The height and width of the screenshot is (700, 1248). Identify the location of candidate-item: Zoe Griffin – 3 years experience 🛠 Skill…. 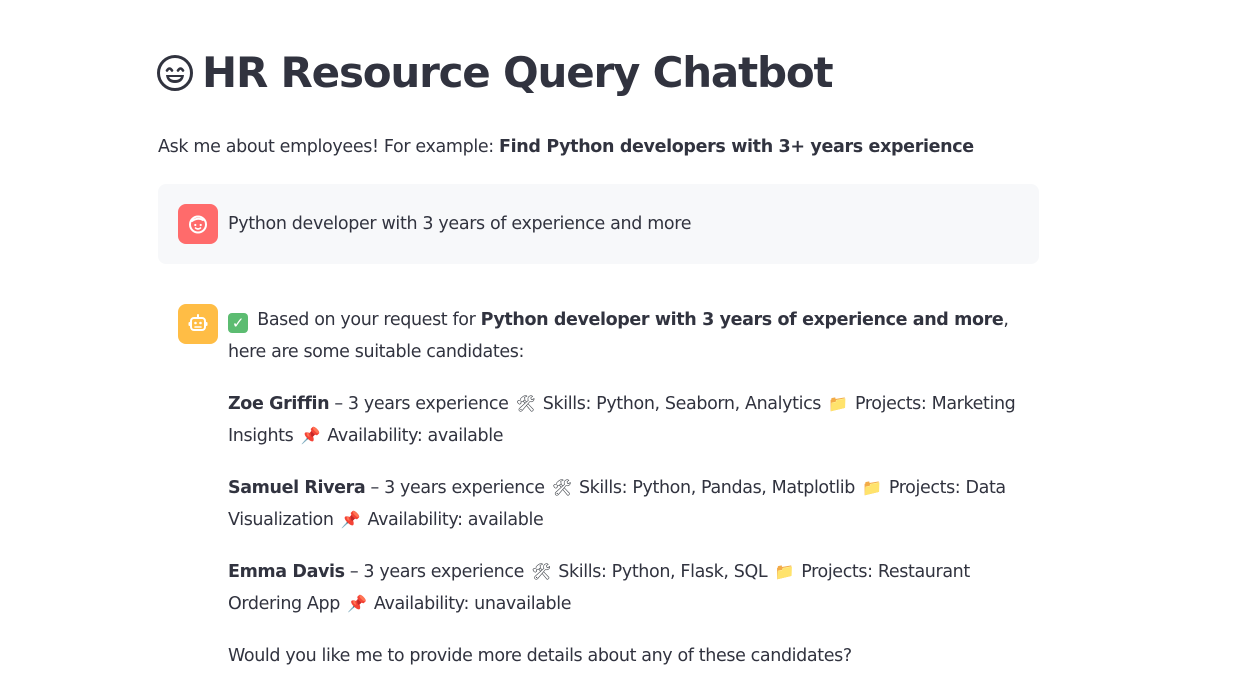
(628, 420).